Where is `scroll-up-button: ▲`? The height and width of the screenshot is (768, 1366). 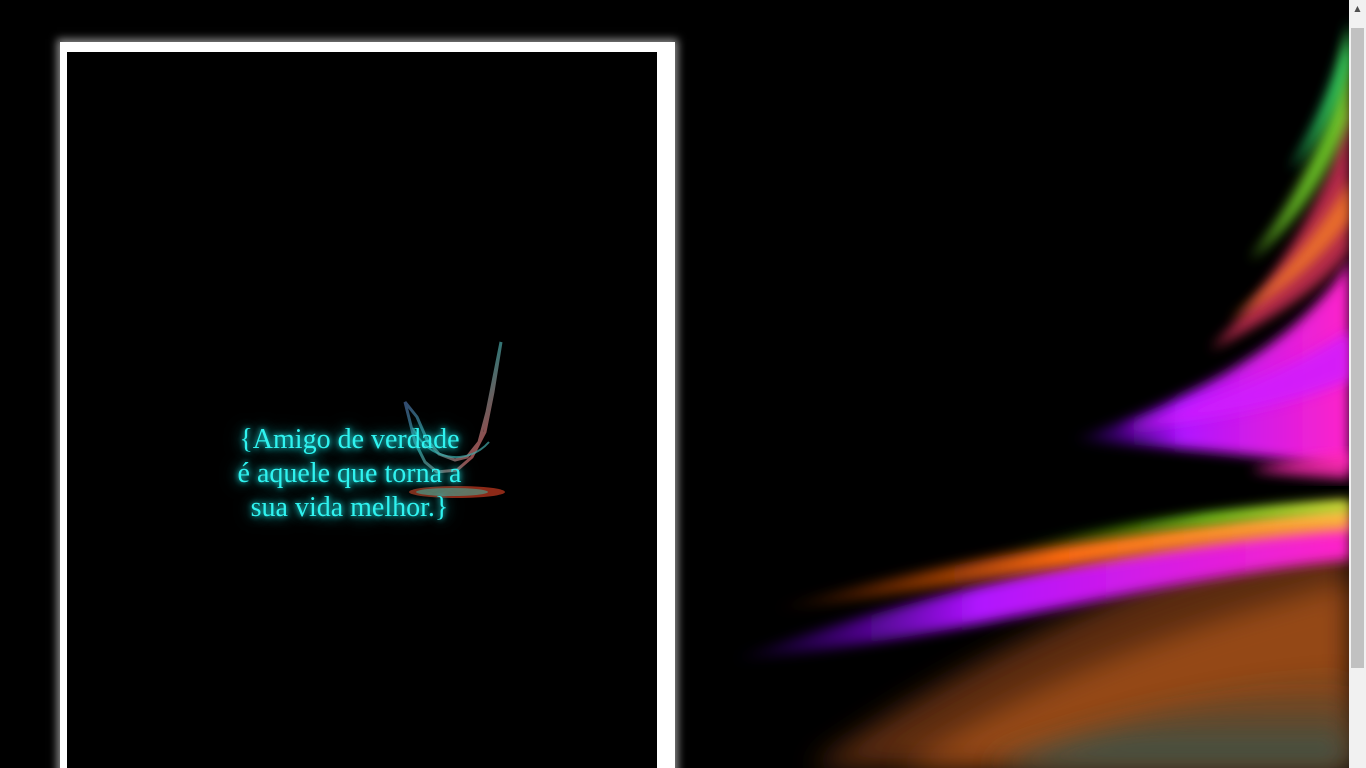
scroll-up-button: ▲ is located at coordinates (1357, 8).